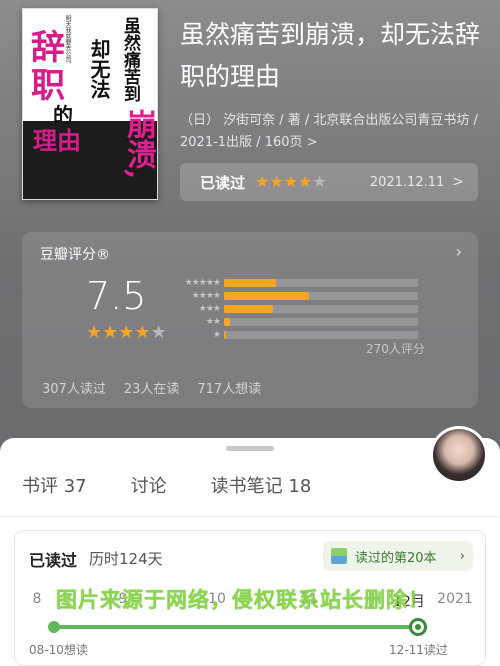  What do you see at coordinates (53, 560) in the screenshot?
I see `timeline-status: 已读过` at bounding box center [53, 560].